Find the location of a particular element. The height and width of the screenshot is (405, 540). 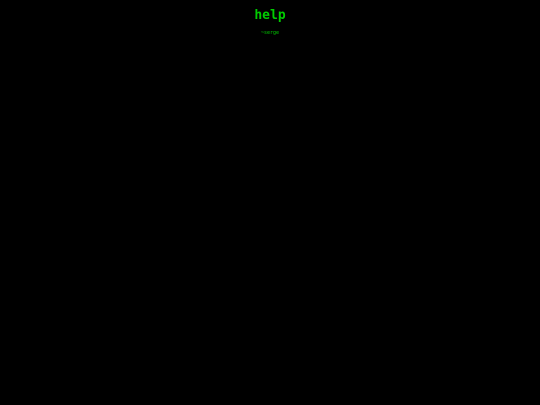

signature: ~serge is located at coordinates (270, 33).